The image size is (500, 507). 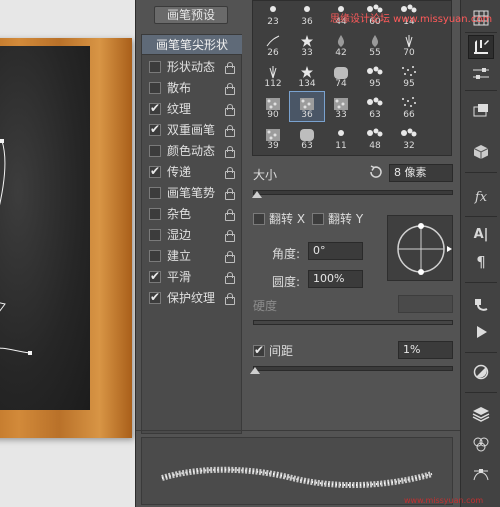 What do you see at coordinates (341, 84) in the screenshot?
I see `brush-tip-size: 74` at bounding box center [341, 84].